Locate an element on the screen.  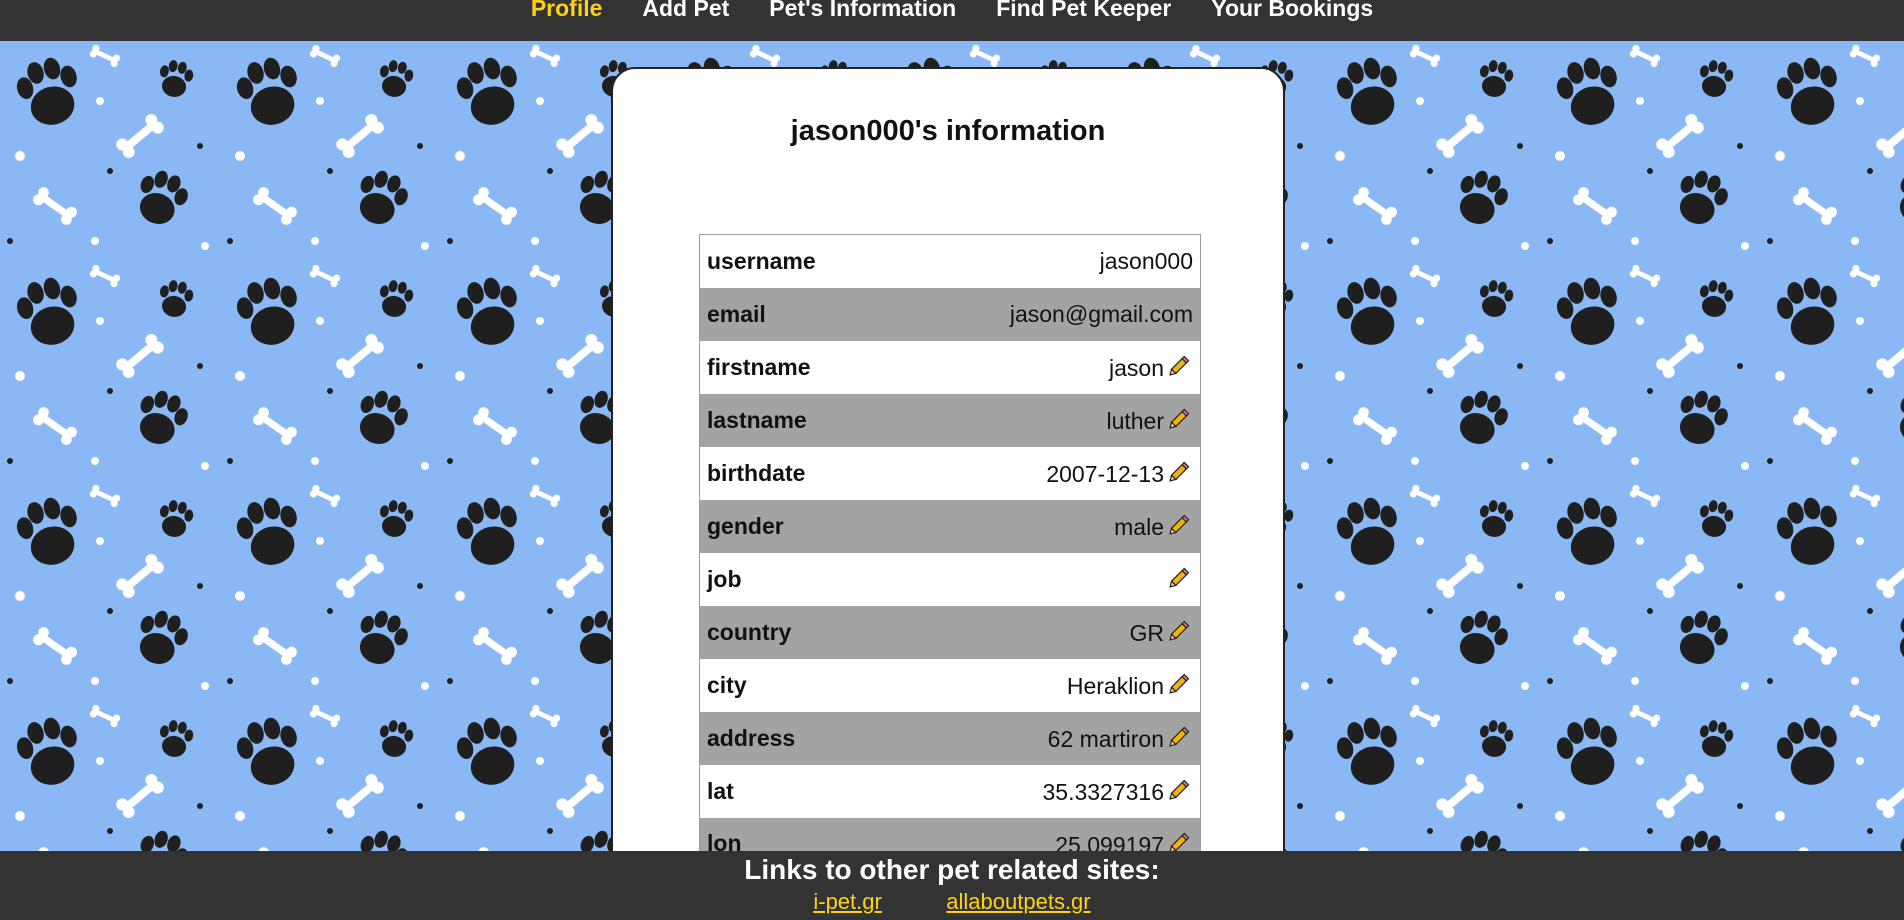
table-row-city: city Heraklion is located at coordinates (950, 685).